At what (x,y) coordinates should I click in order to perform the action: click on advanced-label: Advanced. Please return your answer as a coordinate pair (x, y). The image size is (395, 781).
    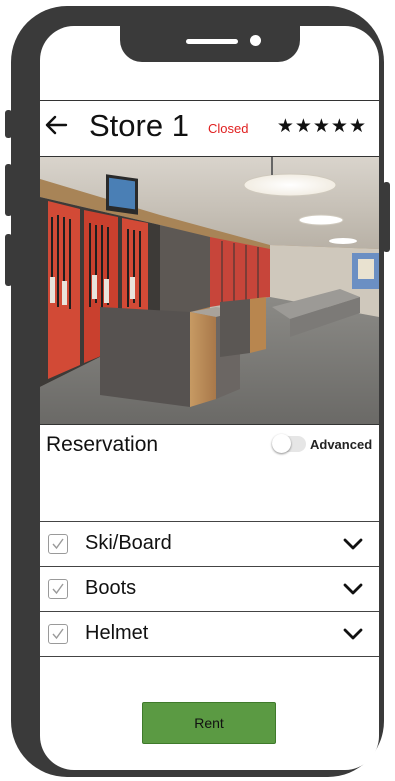
    Looking at the image, I should click on (341, 444).